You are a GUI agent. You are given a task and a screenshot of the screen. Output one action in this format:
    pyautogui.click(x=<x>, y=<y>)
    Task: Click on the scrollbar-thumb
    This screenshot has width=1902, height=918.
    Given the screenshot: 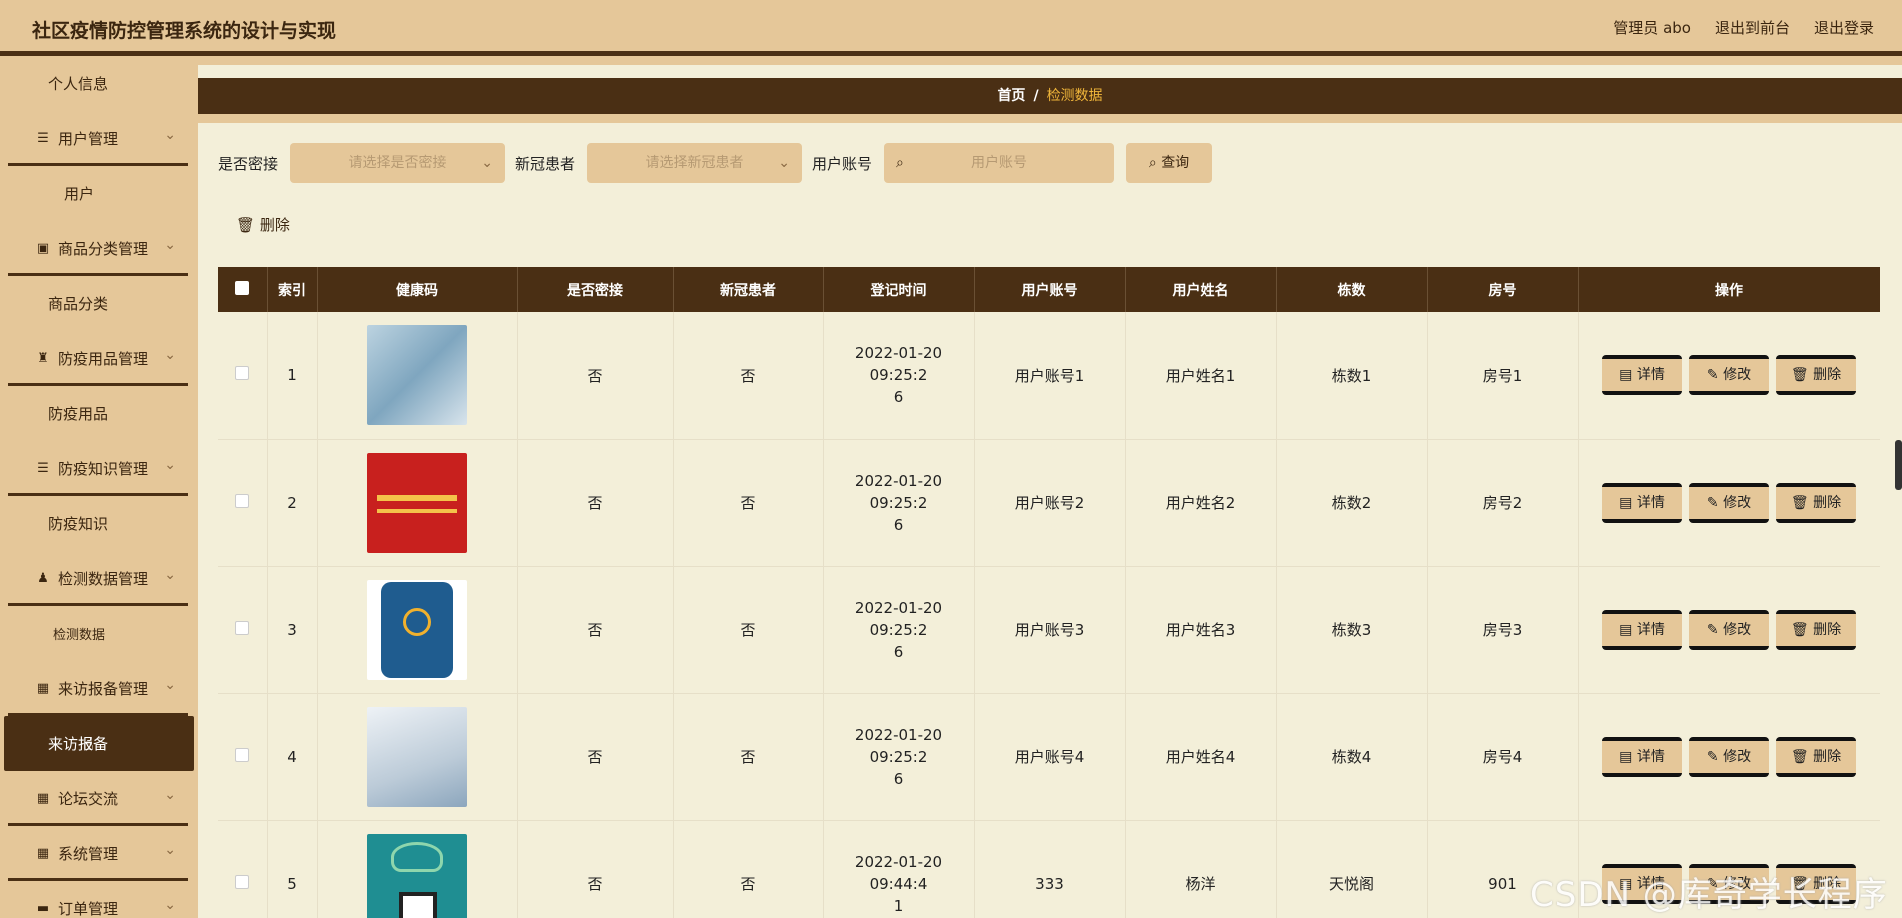 What is the action you would take?
    pyautogui.click(x=1898, y=465)
    